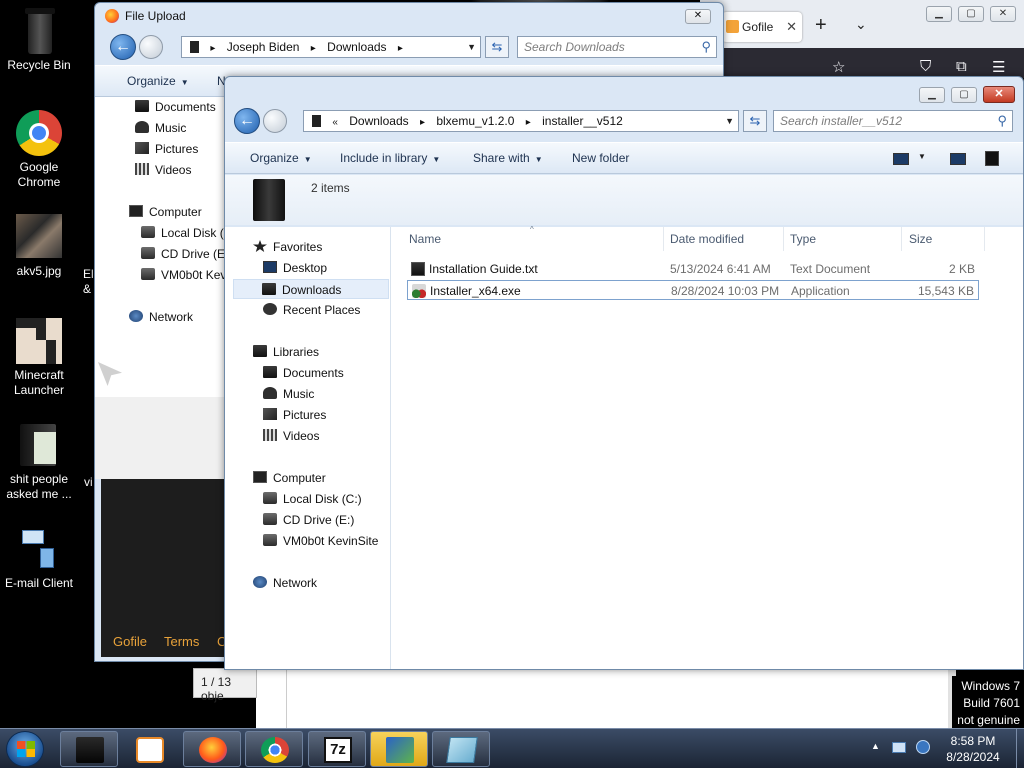  I want to click on network-status-icon, so click(899, 747).